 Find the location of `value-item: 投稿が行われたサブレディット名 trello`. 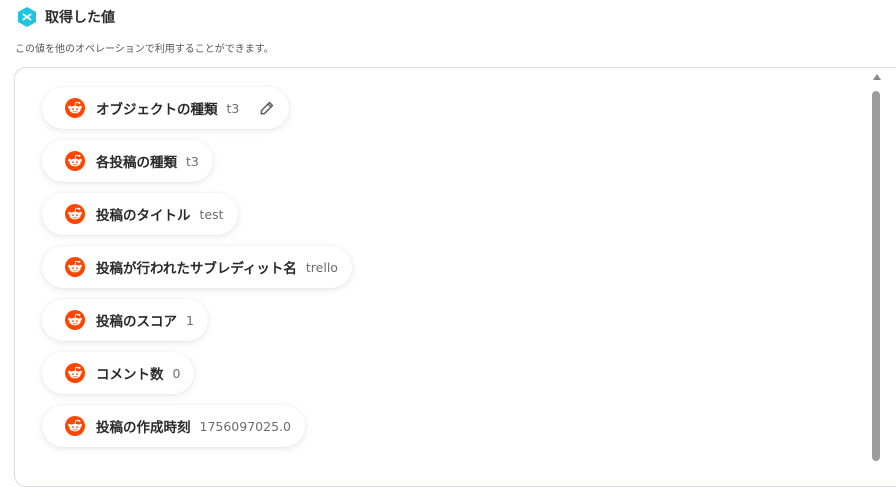

value-item: 投稿が行われたサブレディット名 trello is located at coordinates (197, 267).